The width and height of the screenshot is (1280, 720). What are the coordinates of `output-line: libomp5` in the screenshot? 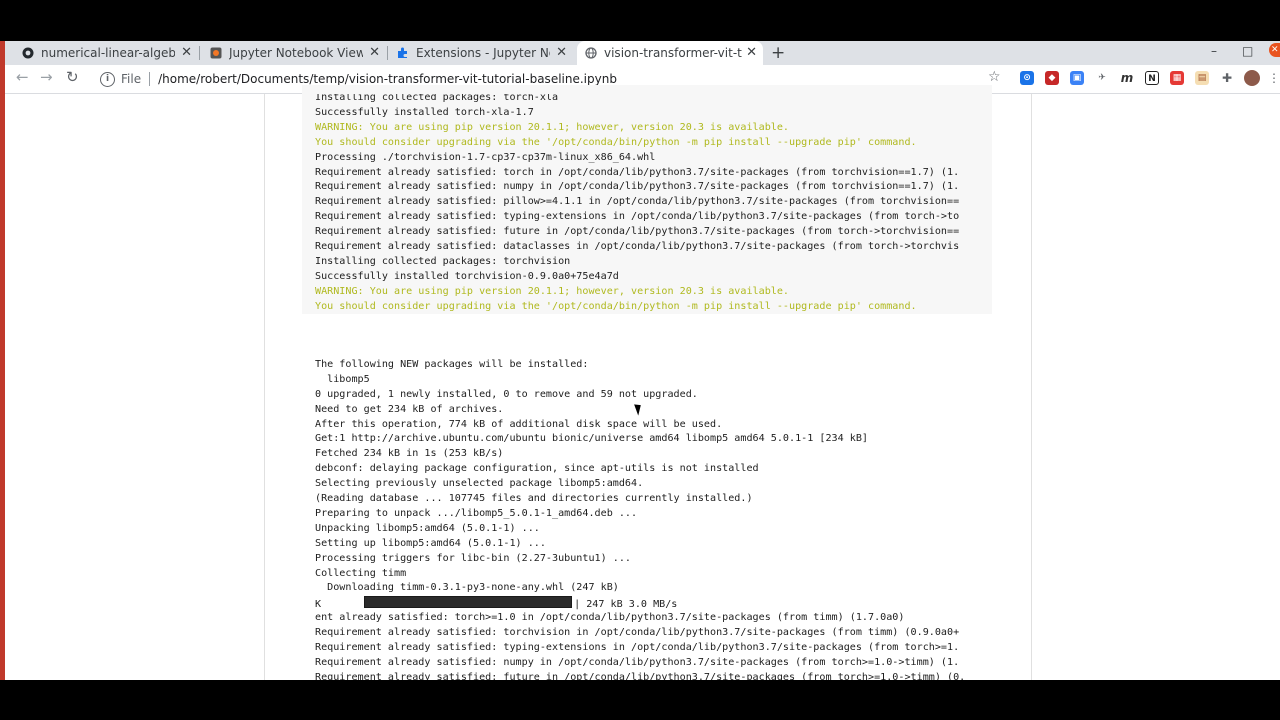 It's located at (342, 379).